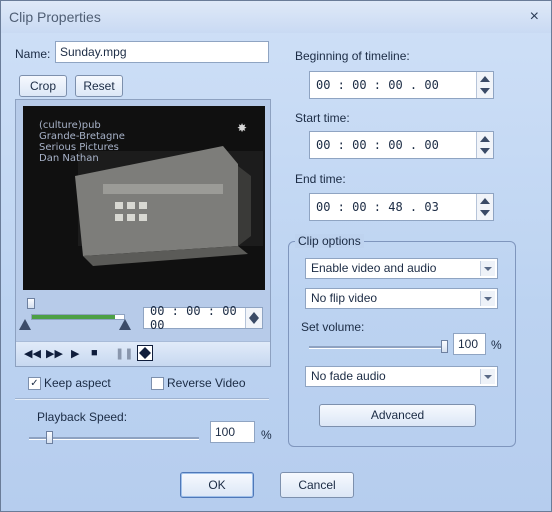  Describe the element at coordinates (378, 347) in the screenshot. I see `volume-track` at that location.